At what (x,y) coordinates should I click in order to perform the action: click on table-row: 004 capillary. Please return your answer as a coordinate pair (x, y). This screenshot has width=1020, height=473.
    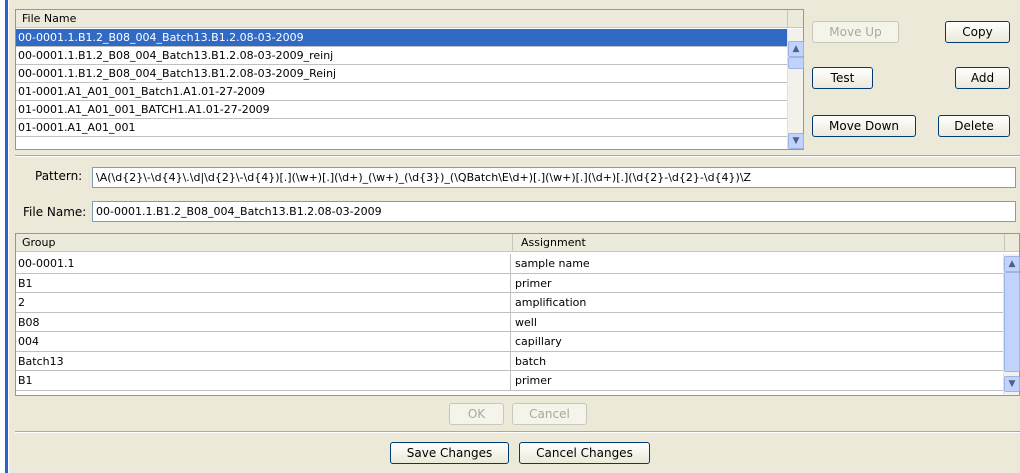
    Looking at the image, I should click on (509, 342).